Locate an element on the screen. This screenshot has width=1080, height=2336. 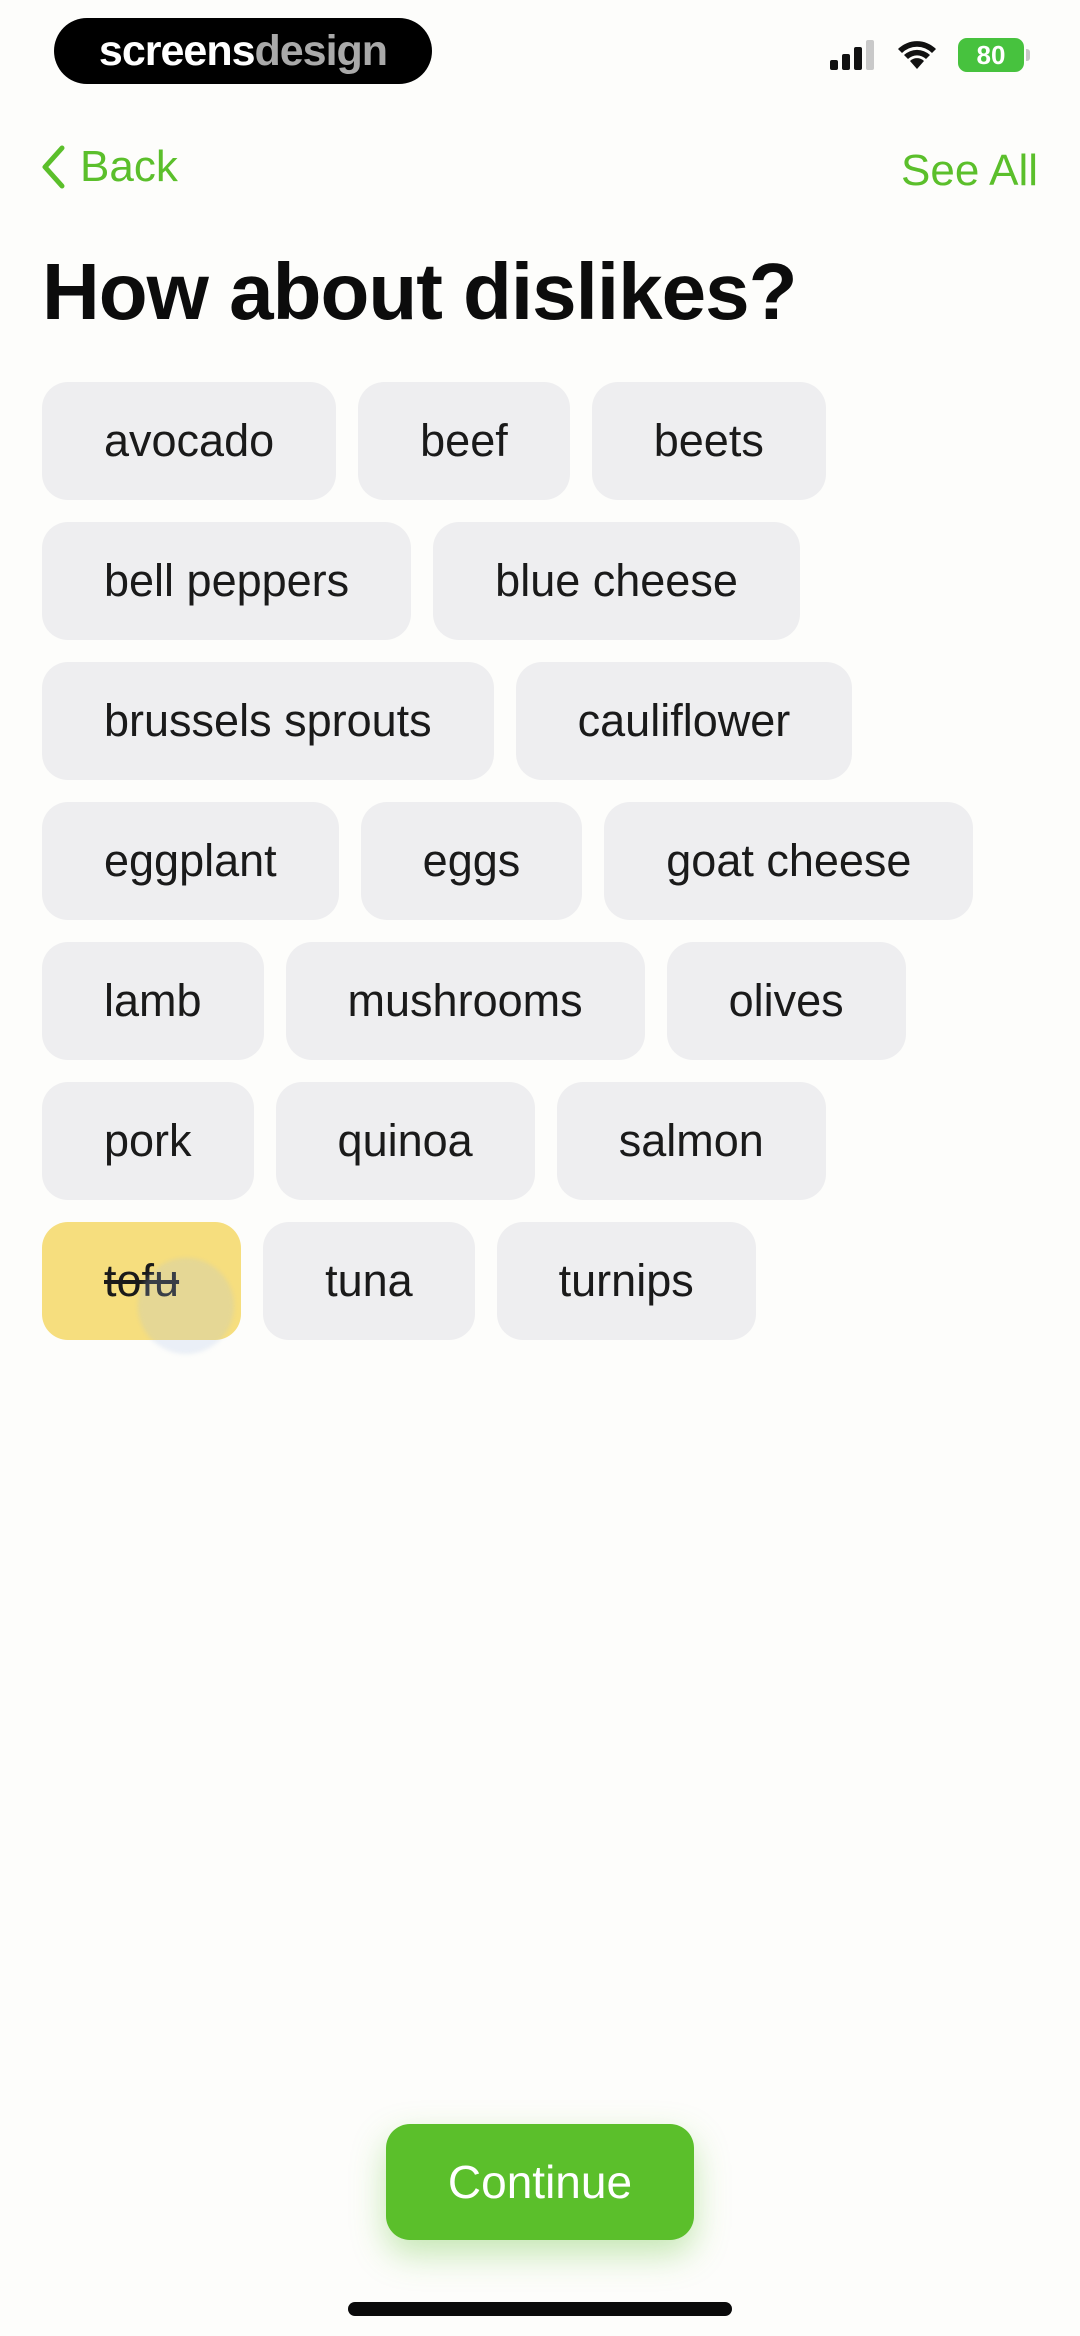
back-label: Back is located at coordinates (129, 166).